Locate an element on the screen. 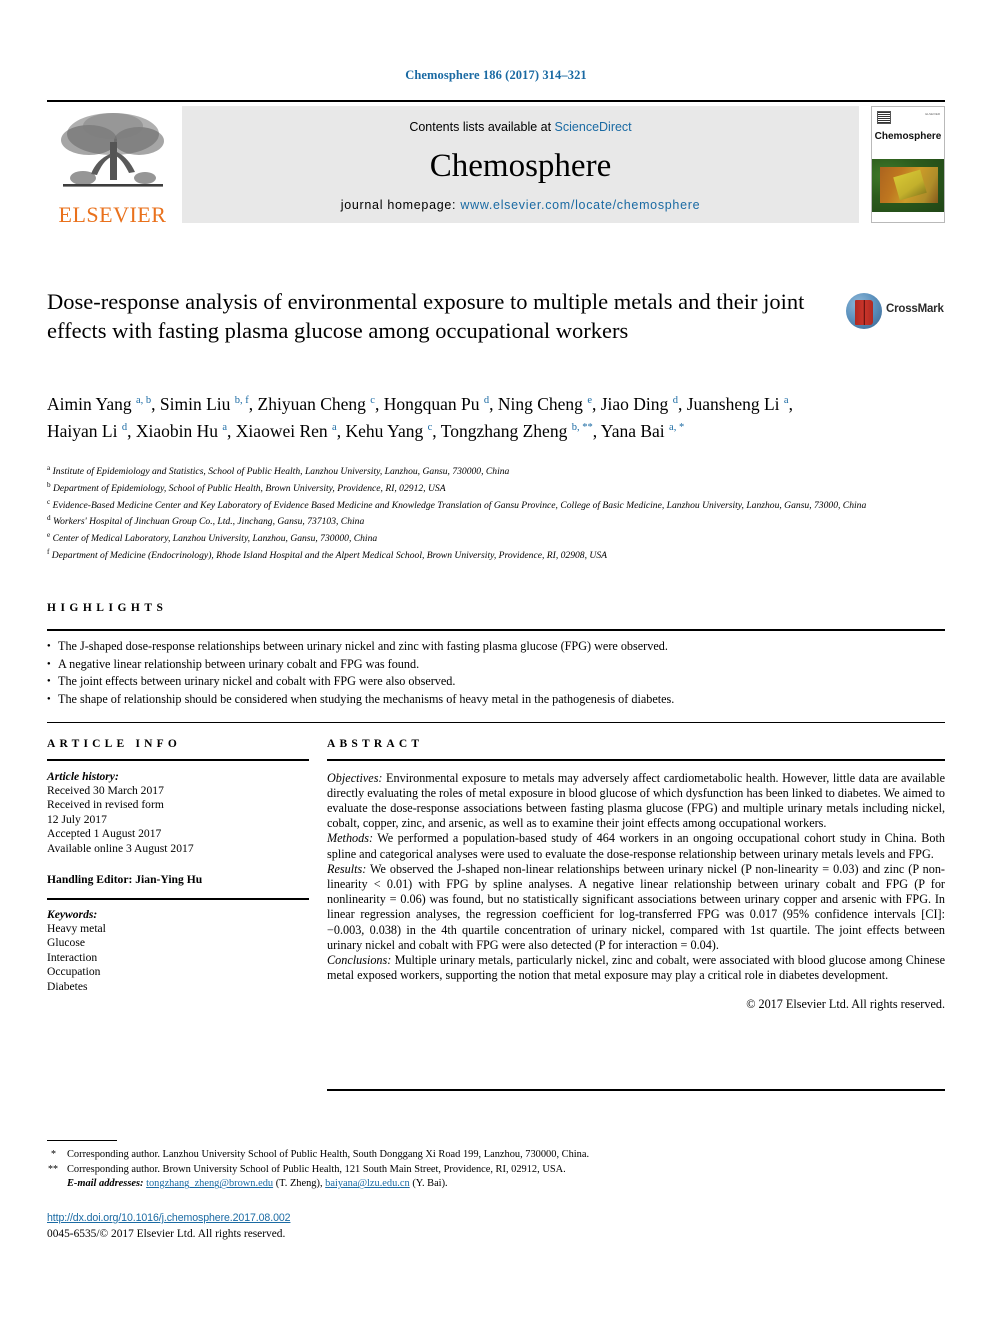 Image resolution: width=992 pixels, height=1323 pixels. abstract-rule is located at coordinates (636, 760).